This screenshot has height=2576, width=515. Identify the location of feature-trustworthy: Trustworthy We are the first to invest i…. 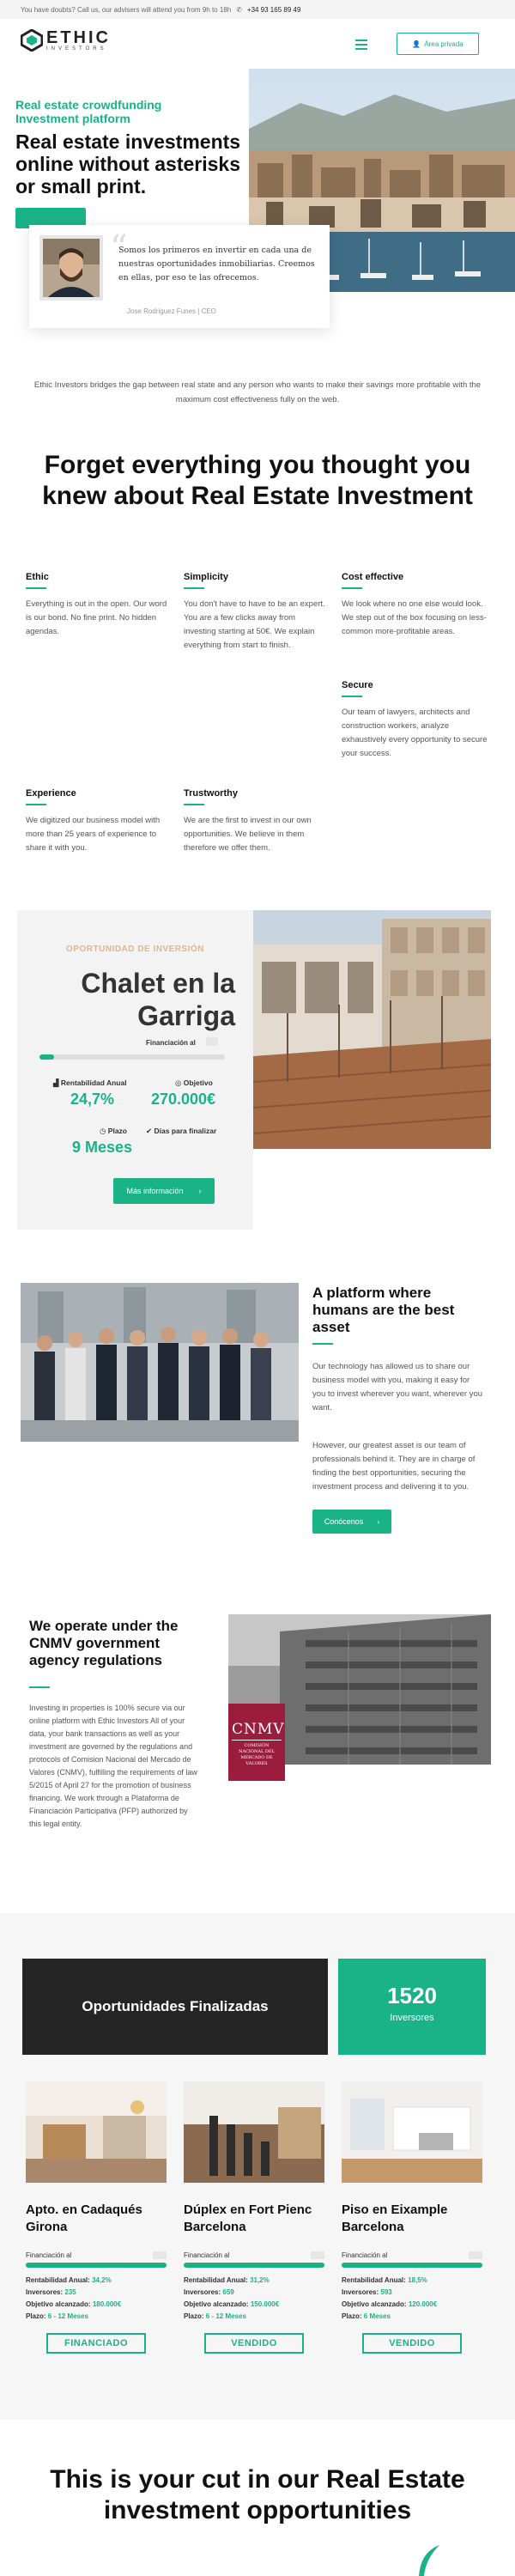
(257, 821).